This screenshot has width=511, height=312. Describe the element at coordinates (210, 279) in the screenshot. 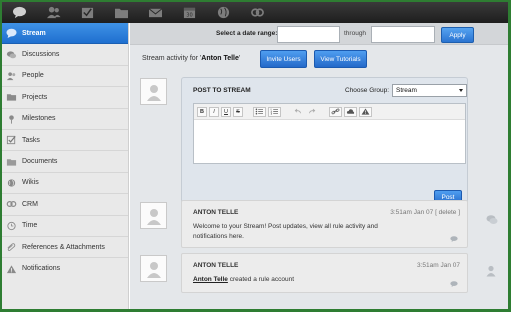

I see `entry-user-link: Anton Telle` at that location.